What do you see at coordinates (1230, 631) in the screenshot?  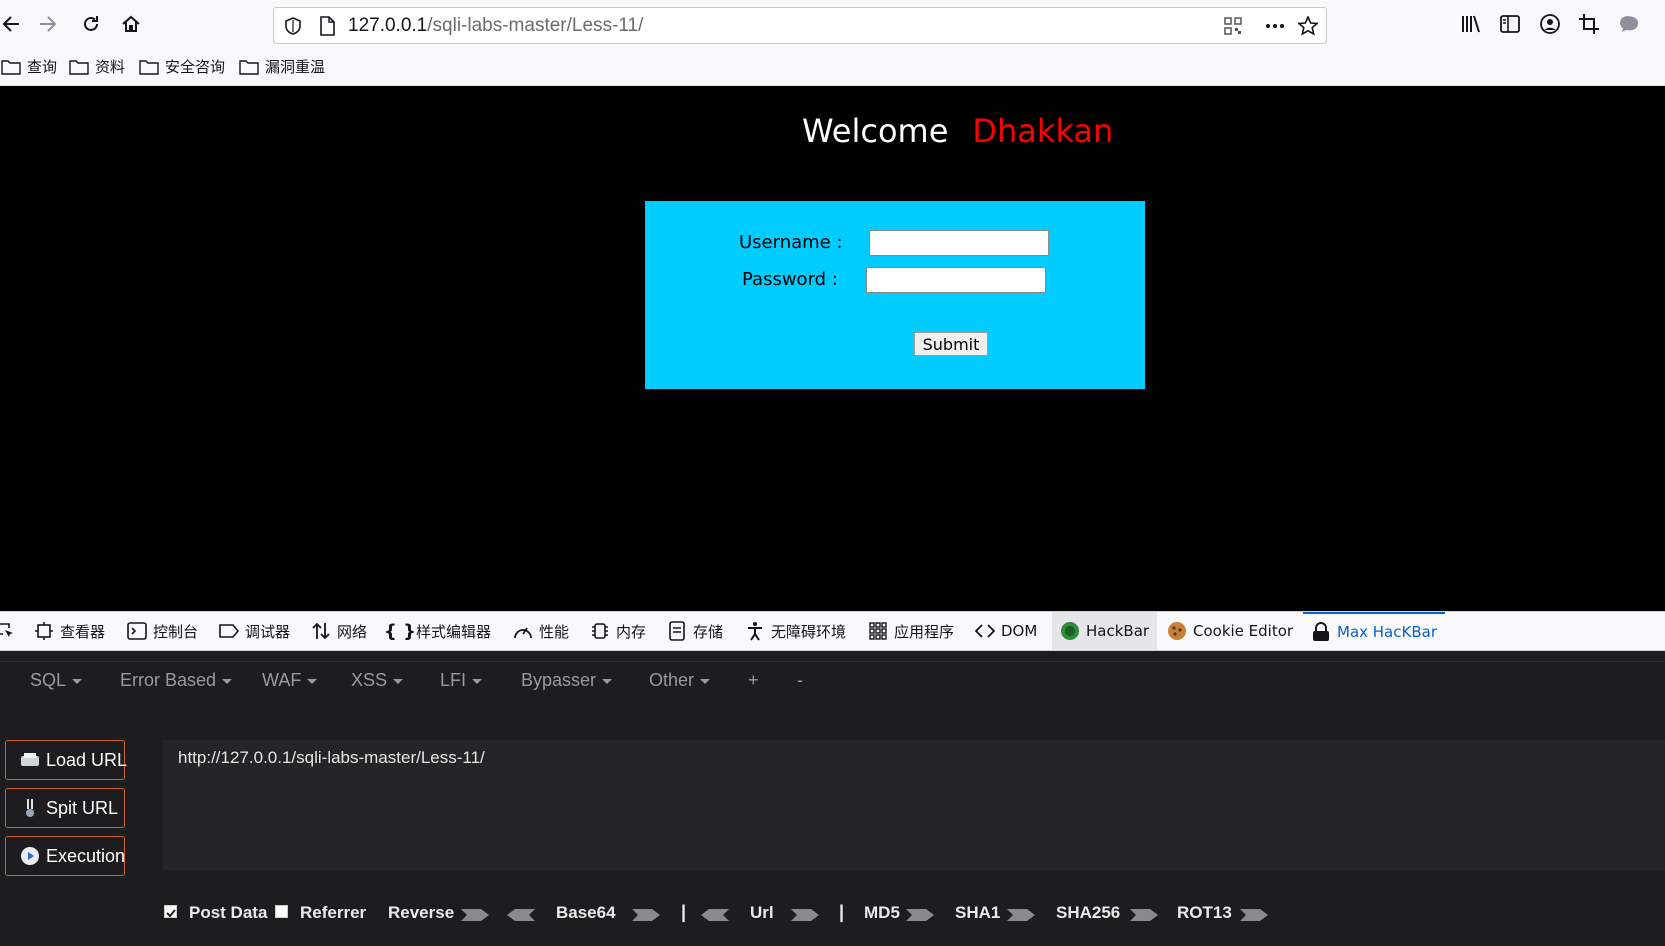 I see `tab-cookie-editor: Cookie Editor` at bounding box center [1230, 631].